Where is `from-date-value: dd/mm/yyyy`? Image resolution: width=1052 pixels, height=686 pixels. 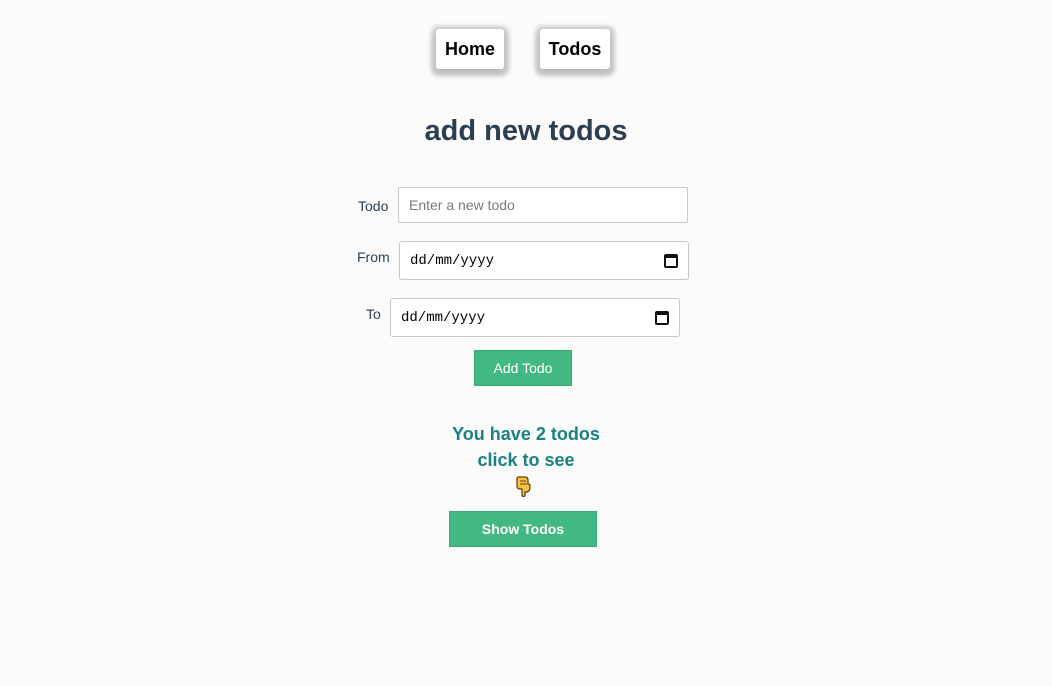 from-date-value: dd/mm/yyyy is located at coordinates (452, 260).